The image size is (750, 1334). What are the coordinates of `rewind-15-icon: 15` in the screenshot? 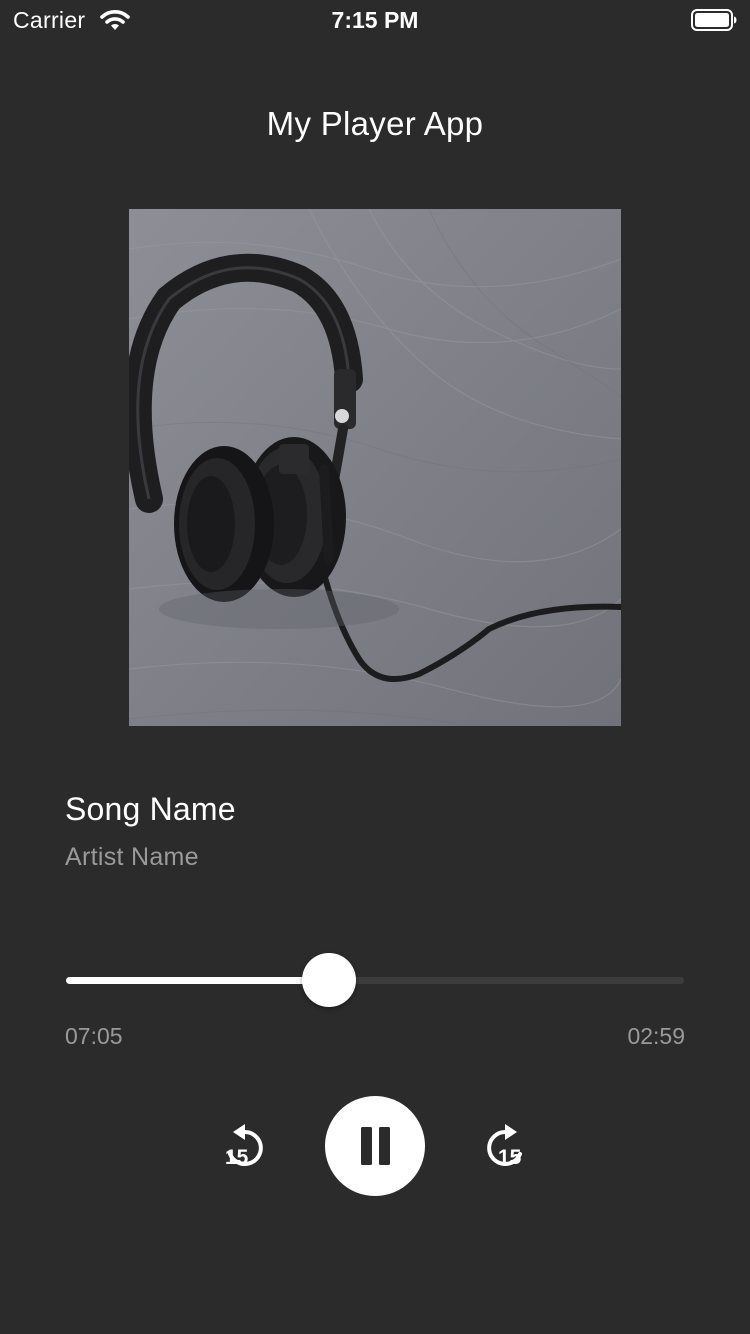 It's located at (244, 1146).